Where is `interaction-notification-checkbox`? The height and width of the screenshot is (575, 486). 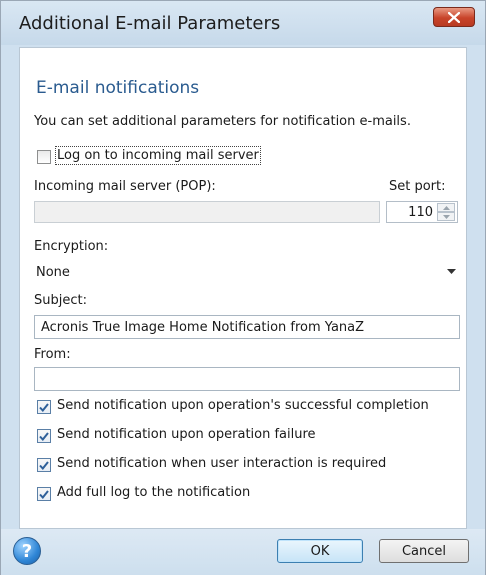 interaction-notification-checkbox is located at coordinates (44, 465).